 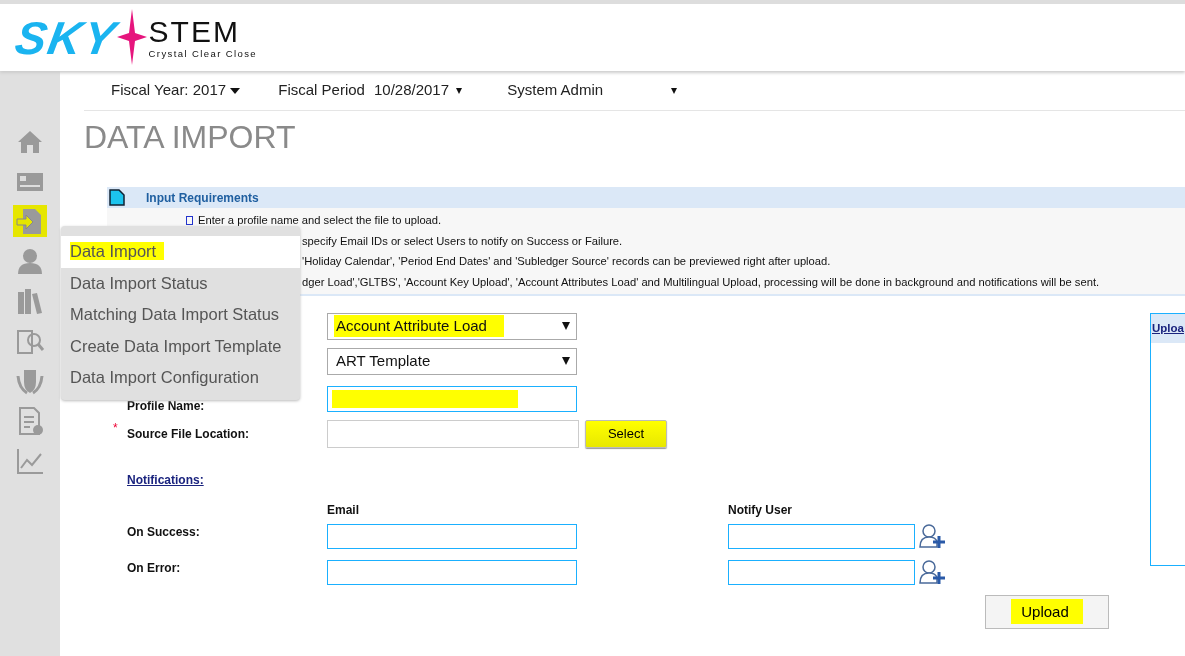 What do you see at coordinates (452, 361) in the screenshot?
I see `dropdown: ART Template` at bounding box center [452, 361].